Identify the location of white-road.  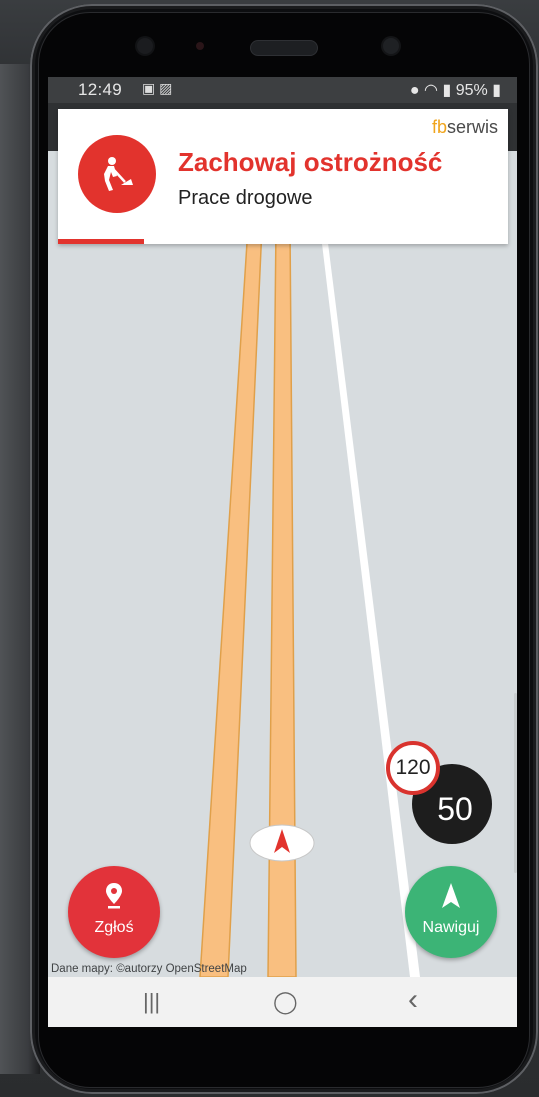
(370, 602).